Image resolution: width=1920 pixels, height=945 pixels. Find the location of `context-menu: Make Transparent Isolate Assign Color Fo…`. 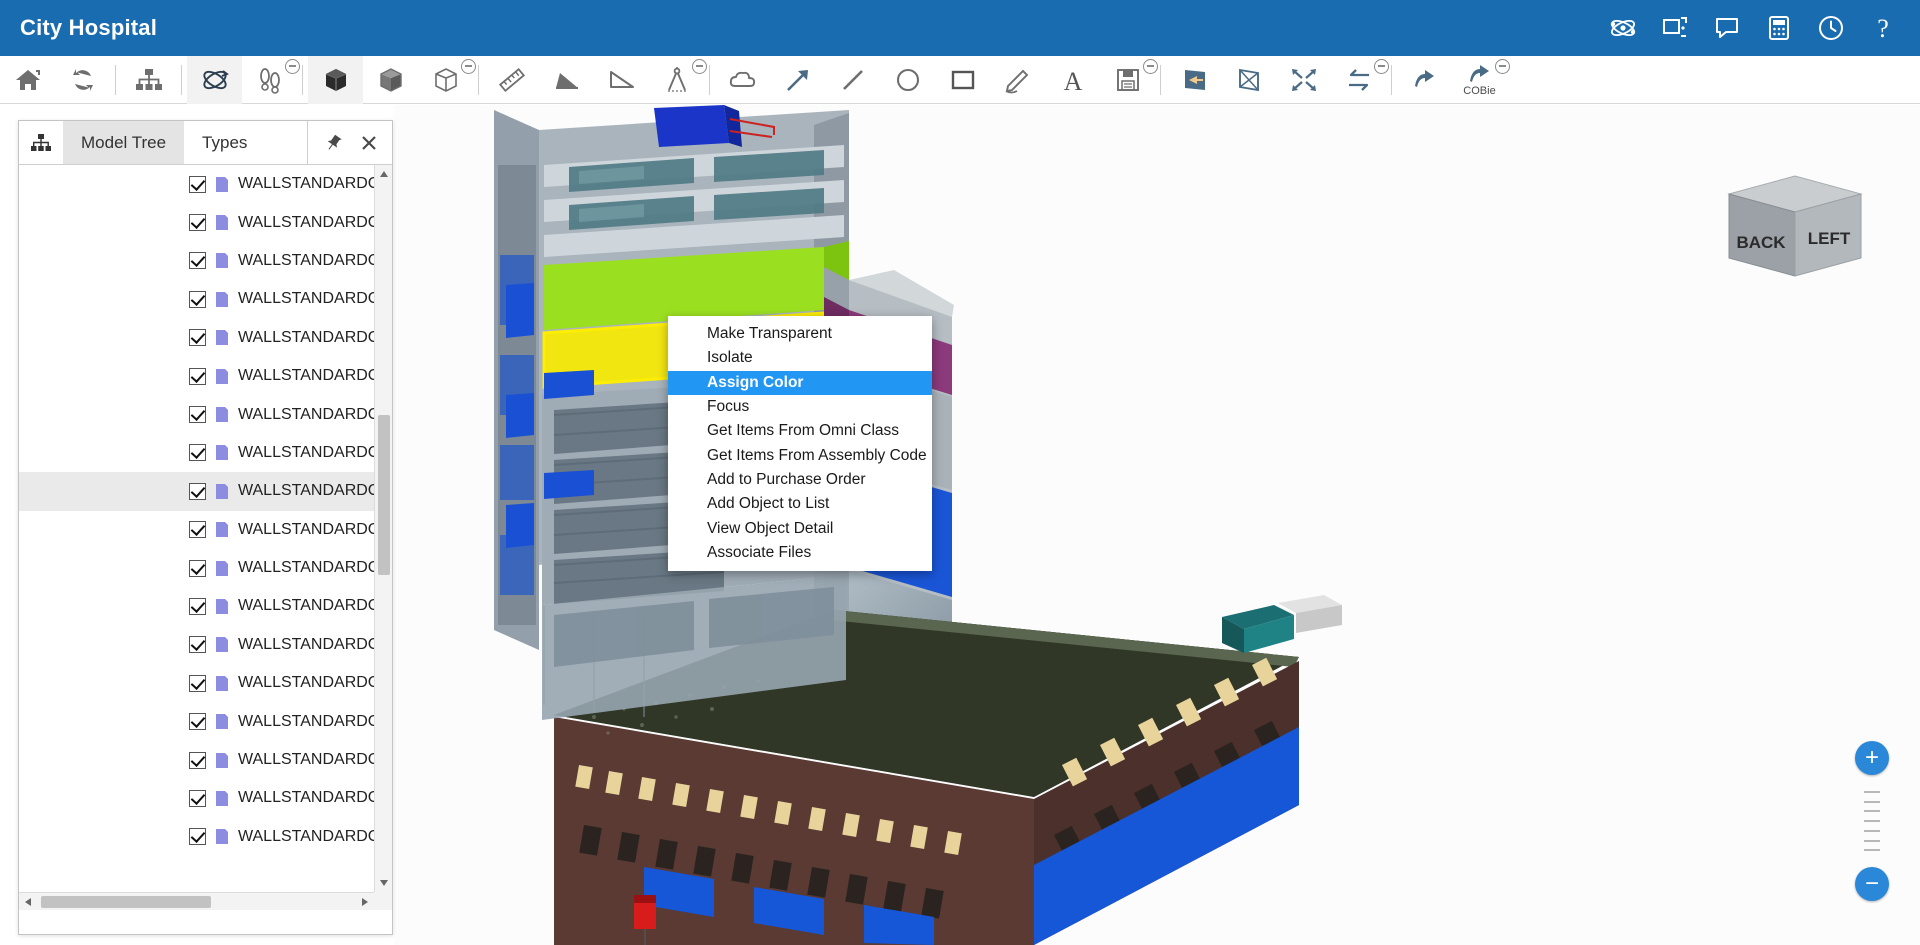

context-menu: Make Transparent Isolate Assign Color Fo… is located at coordinates (800, 443).